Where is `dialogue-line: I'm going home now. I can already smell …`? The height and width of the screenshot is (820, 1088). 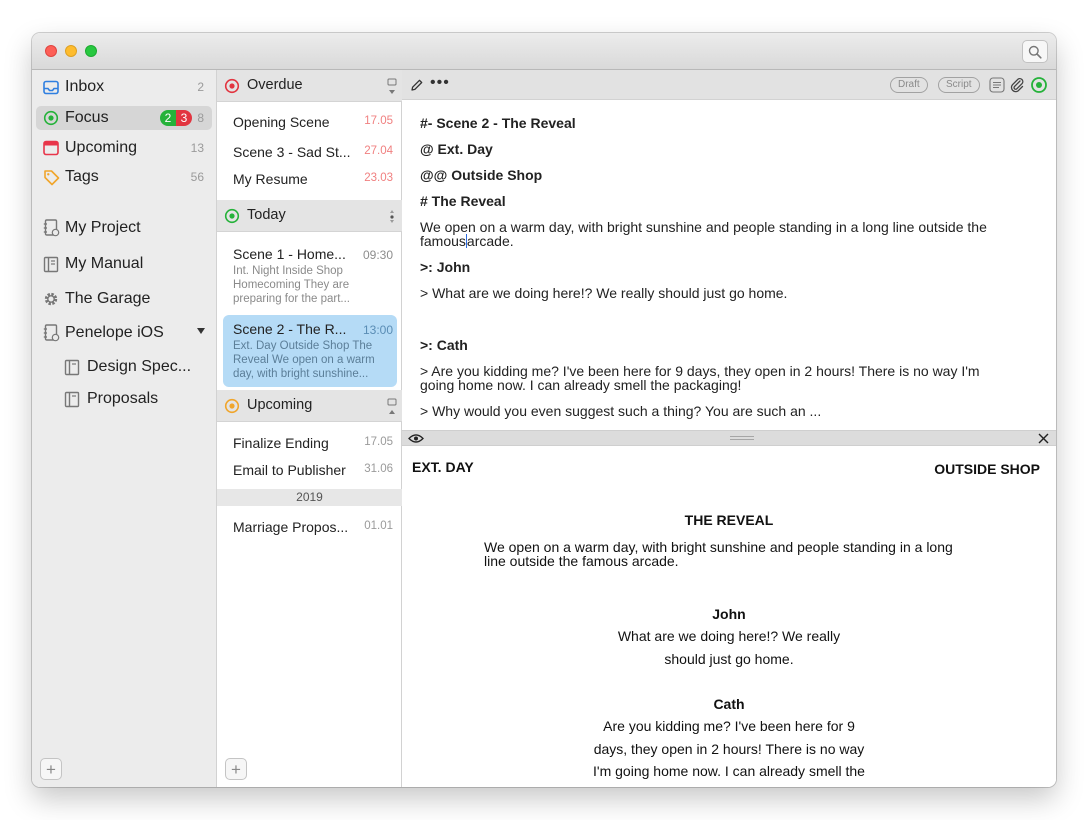 dialogue-line: I'm going home now. I can already smell … is located at coordinates (729, 771).